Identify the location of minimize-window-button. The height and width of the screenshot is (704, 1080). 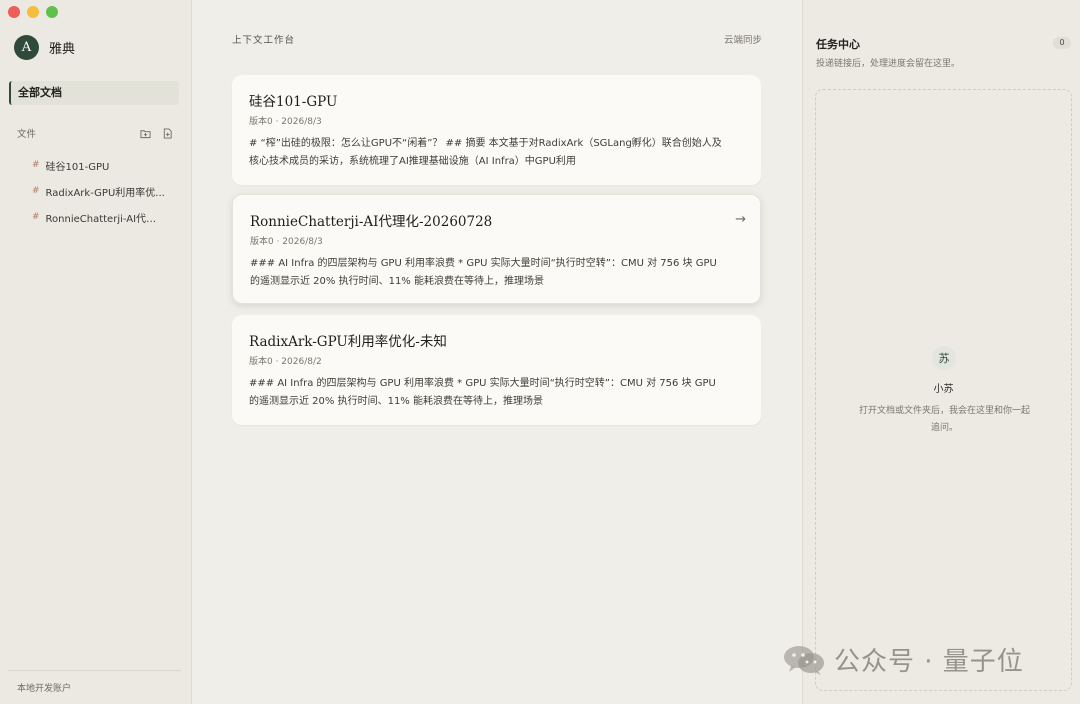
(33, 12).